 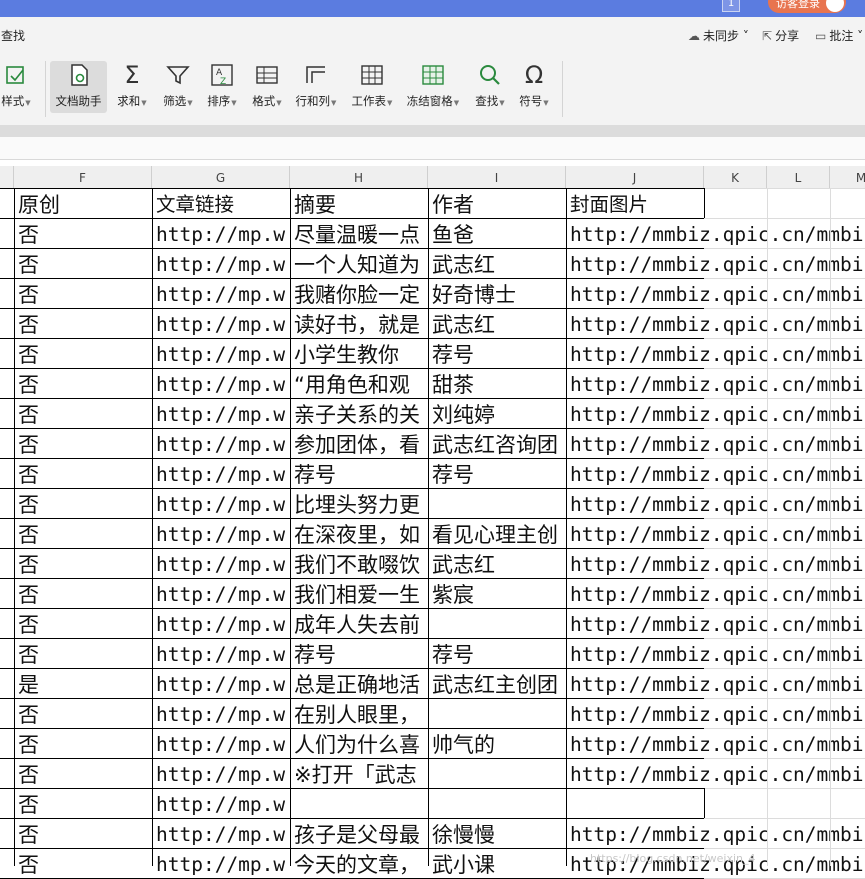 I want to click on cell-h: “用角色和观, so click(x=359, y=383).